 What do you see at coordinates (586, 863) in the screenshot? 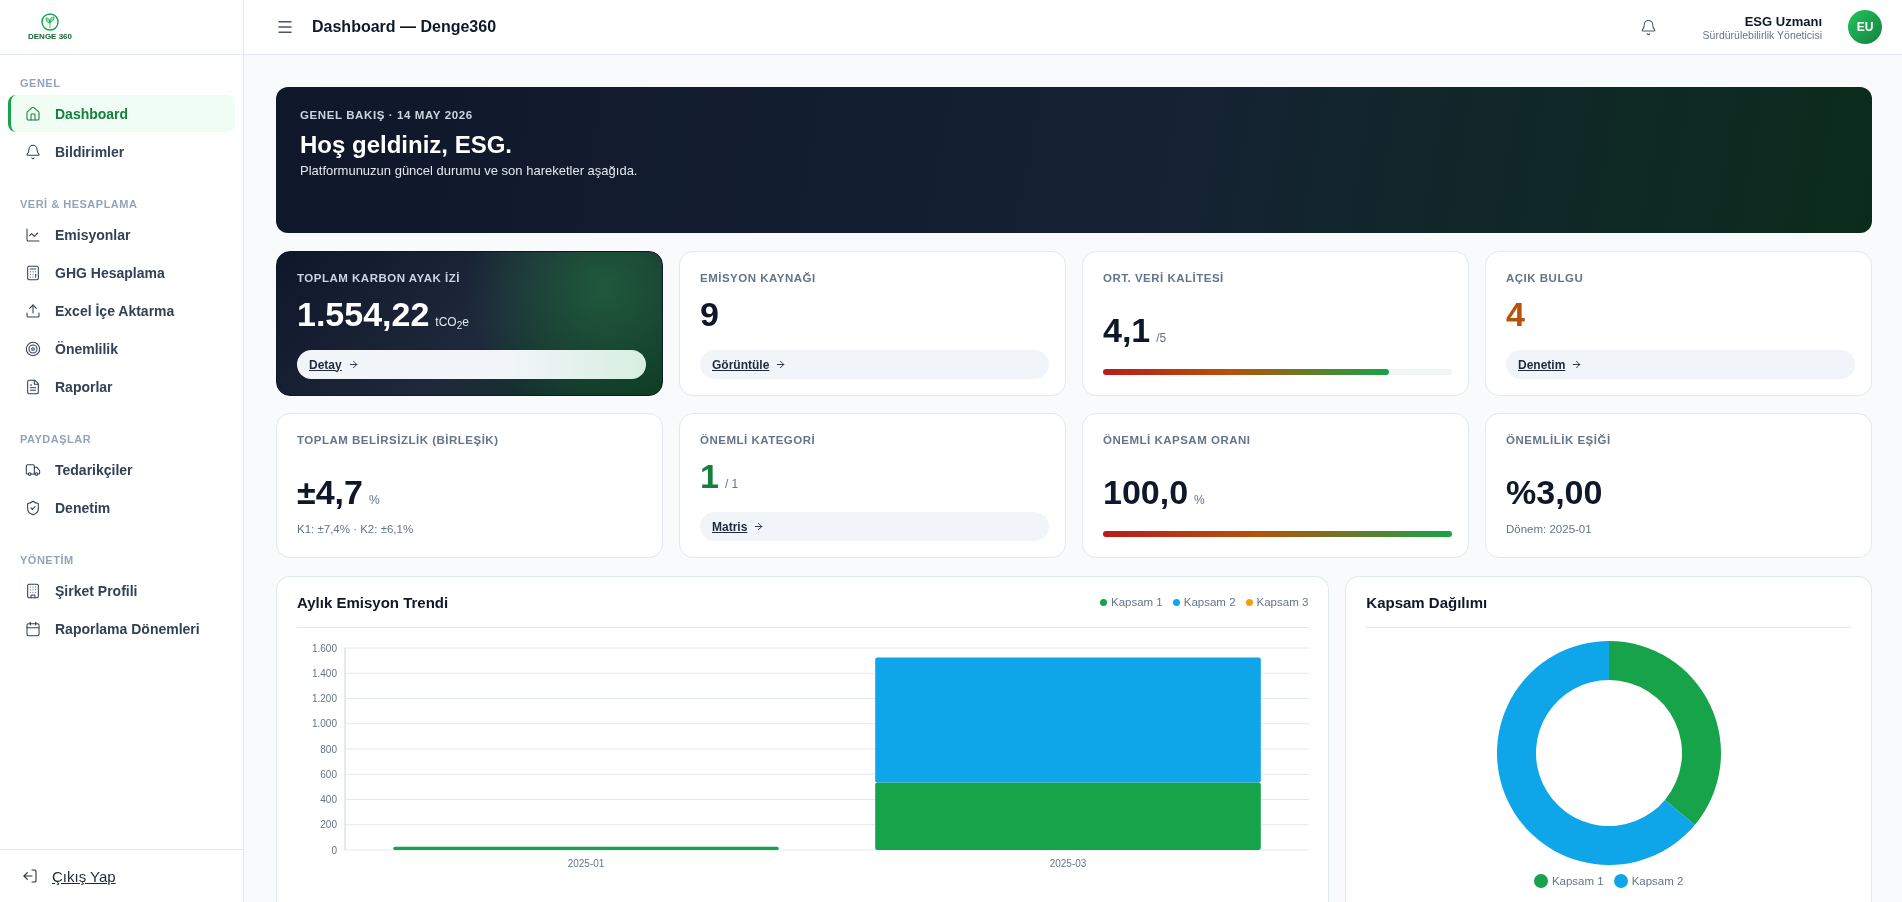
I see `axis-category-label: 2025-01` at bounding box center [586, 863].